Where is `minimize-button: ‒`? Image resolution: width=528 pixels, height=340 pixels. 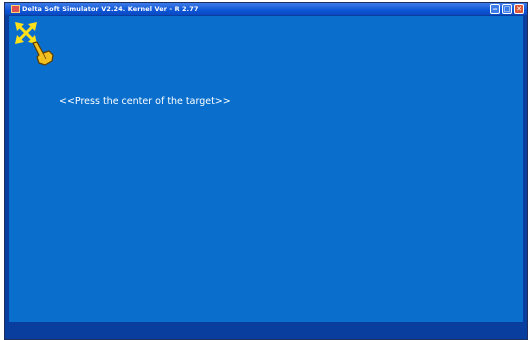 minimize-button: ‒ is located at coordinates (495, 9).